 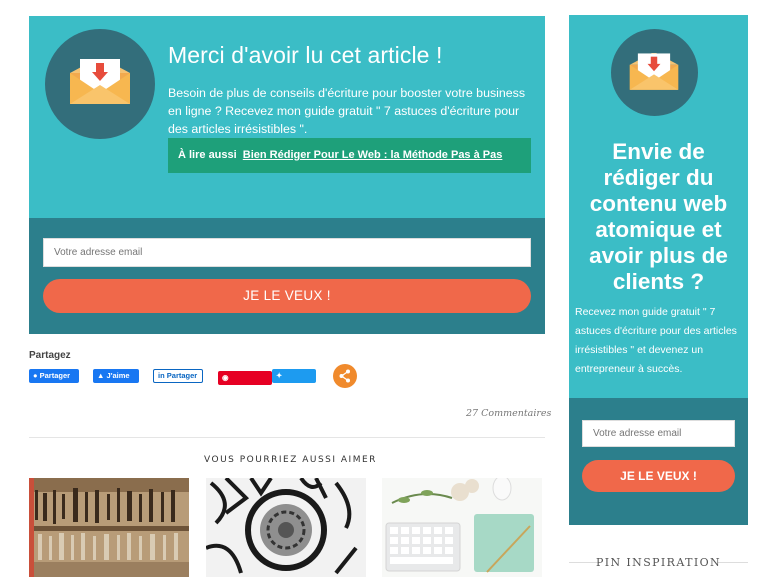 I want to click on tweet-label: Tweeter, so click(x=290, y=389).